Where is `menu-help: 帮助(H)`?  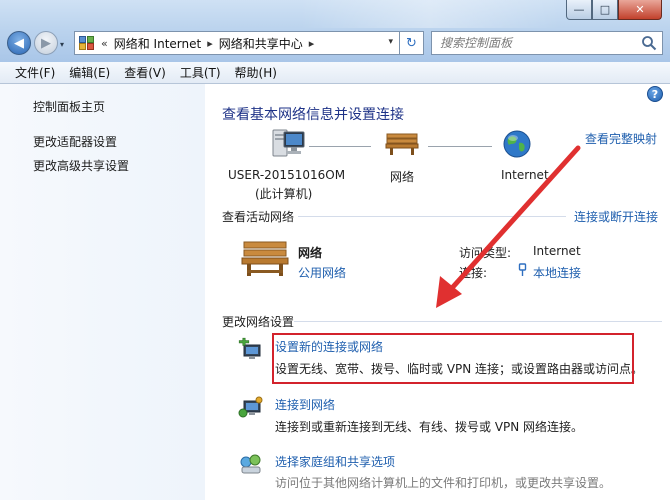
menu-help: 帮助(H) is located at coordinates (256, 72).